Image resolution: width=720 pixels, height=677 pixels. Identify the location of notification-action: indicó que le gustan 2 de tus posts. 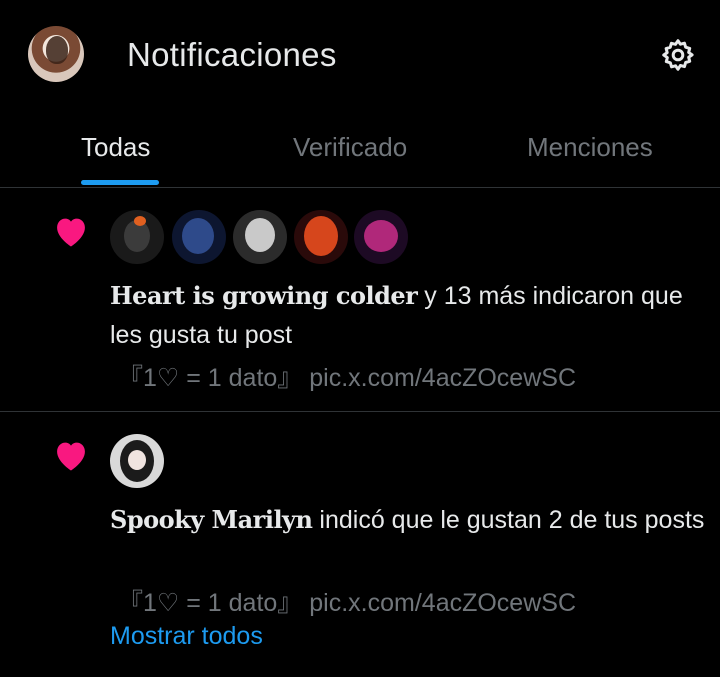
(508, 520).